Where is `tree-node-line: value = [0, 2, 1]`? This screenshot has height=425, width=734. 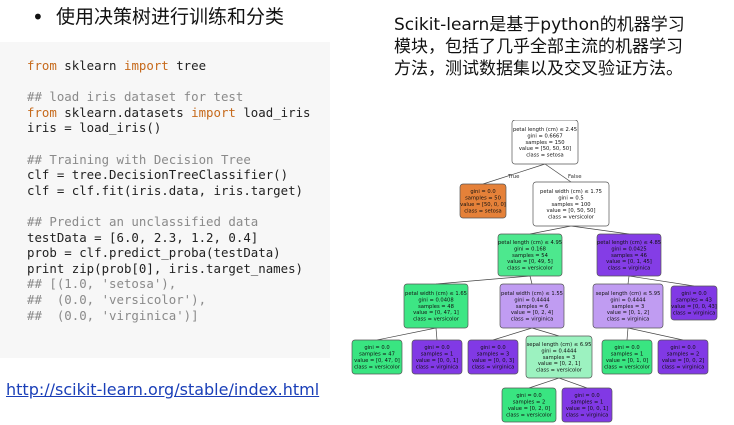 tree-node-line: value = [0, 2, 1] is located at coordinates (559, 364).